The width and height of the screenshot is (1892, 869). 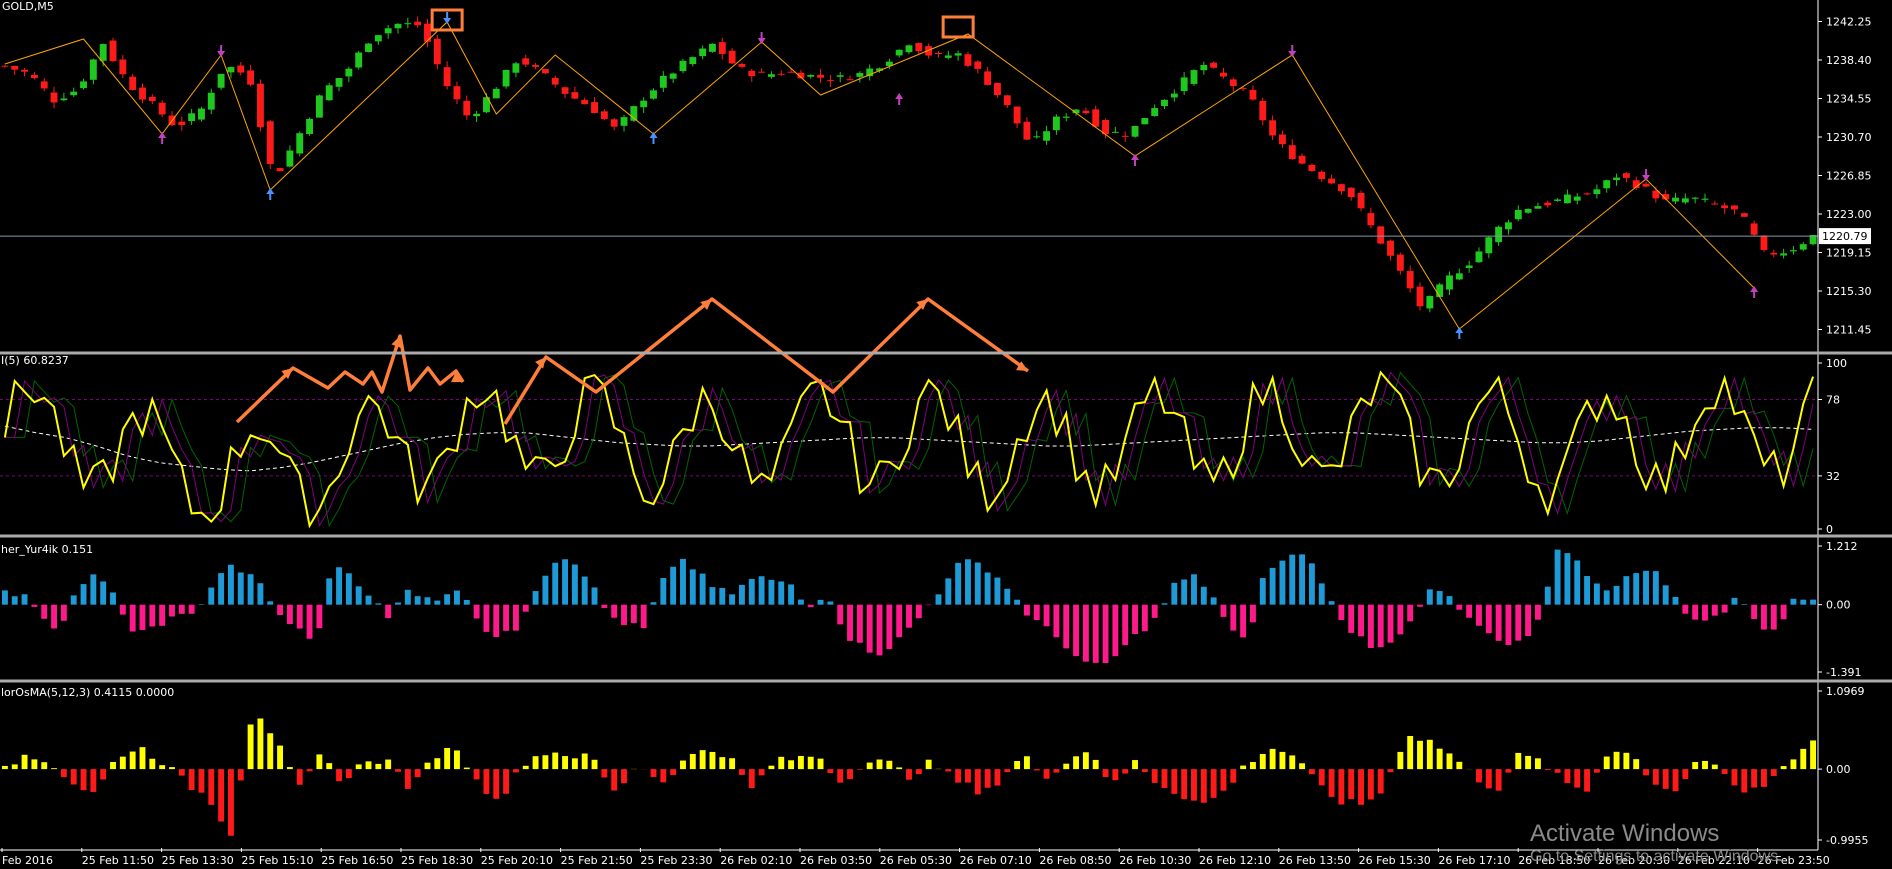 I want to click on osma-panel, so click(x=909, y=777).